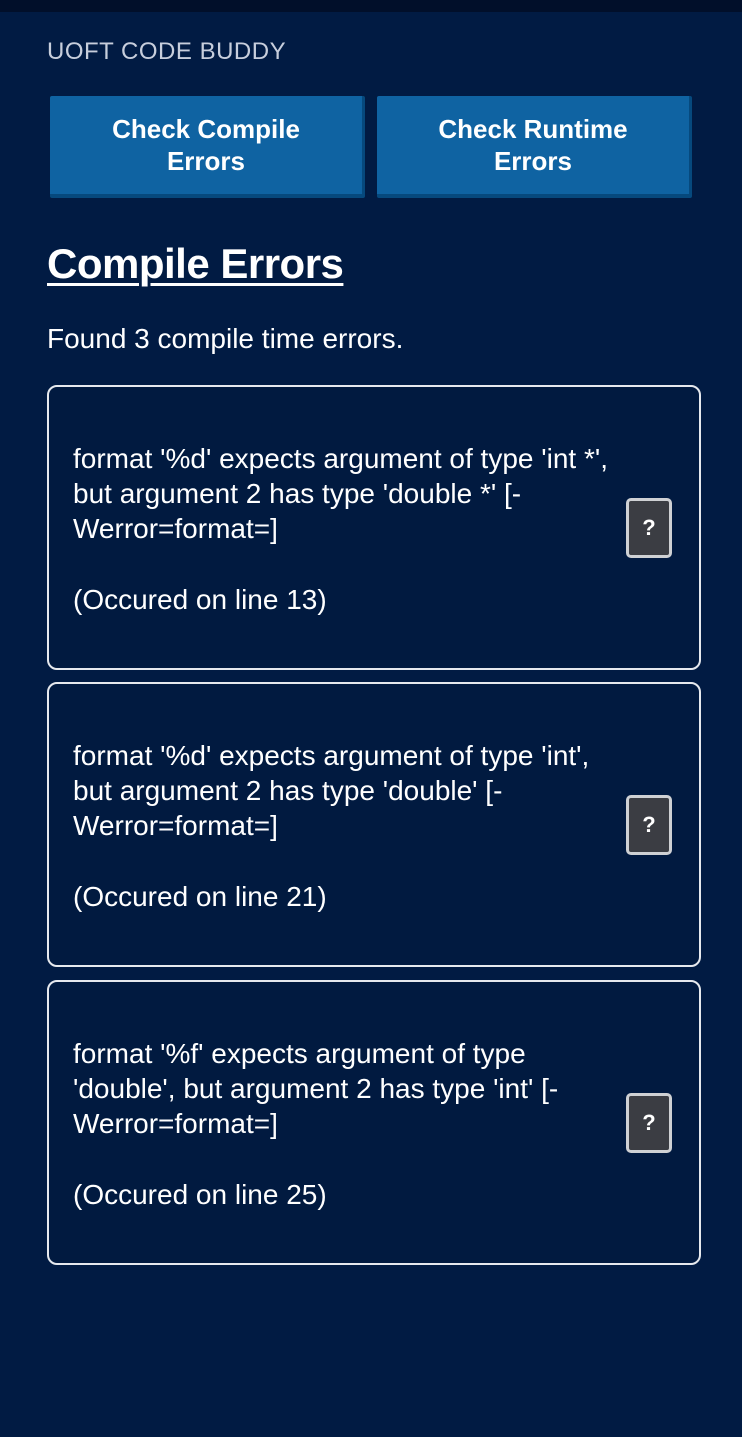  I want to click on check-runtime-errors-button: Check Runtime Errors, so click(534, 147).